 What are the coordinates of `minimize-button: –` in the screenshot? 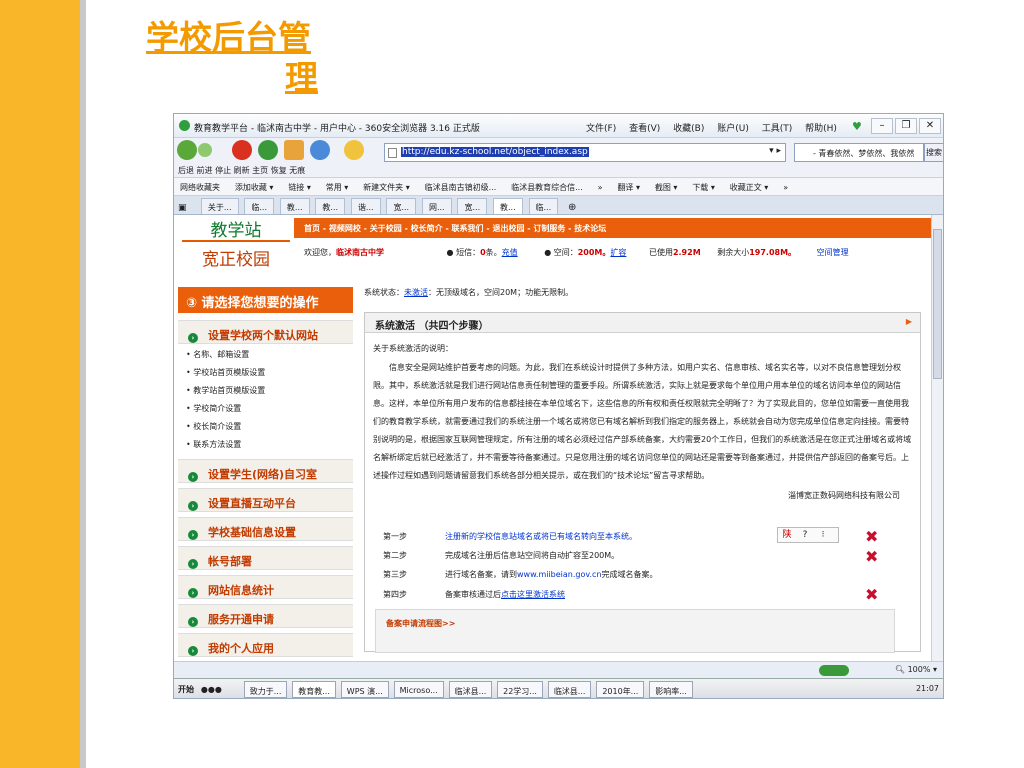 It's located at (882, 126).